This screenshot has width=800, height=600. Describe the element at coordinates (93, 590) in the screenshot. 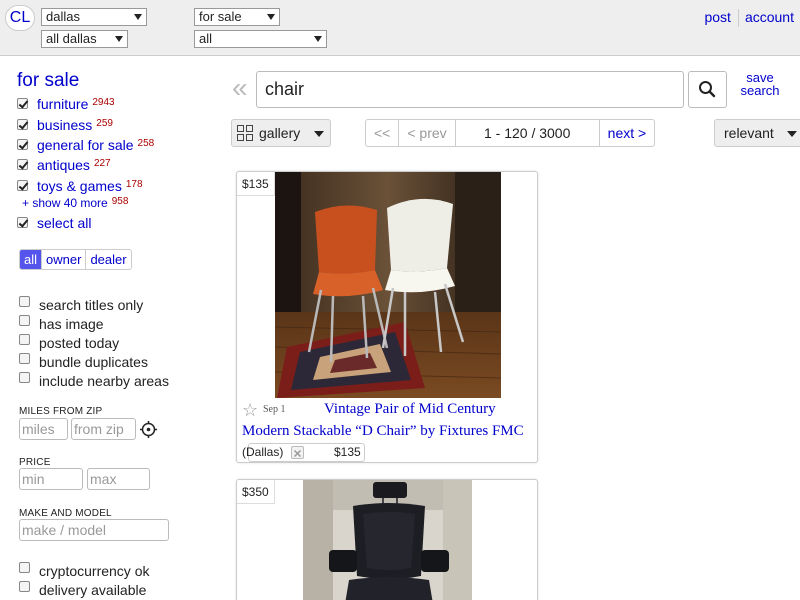

I see `option-label: delivery available` at that location.